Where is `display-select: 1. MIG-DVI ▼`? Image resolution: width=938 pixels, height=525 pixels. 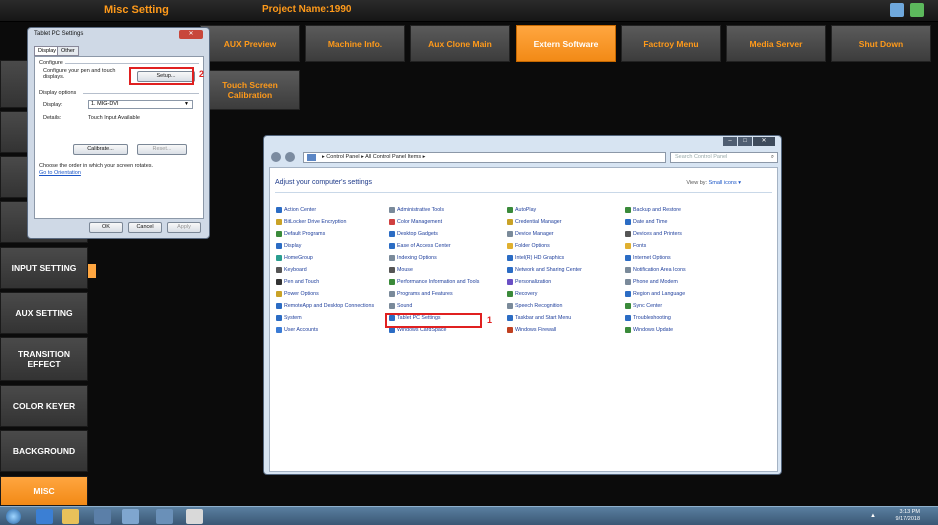 display-select: 1. MIG-DVI ▼ is located at coordinates (140, 104).